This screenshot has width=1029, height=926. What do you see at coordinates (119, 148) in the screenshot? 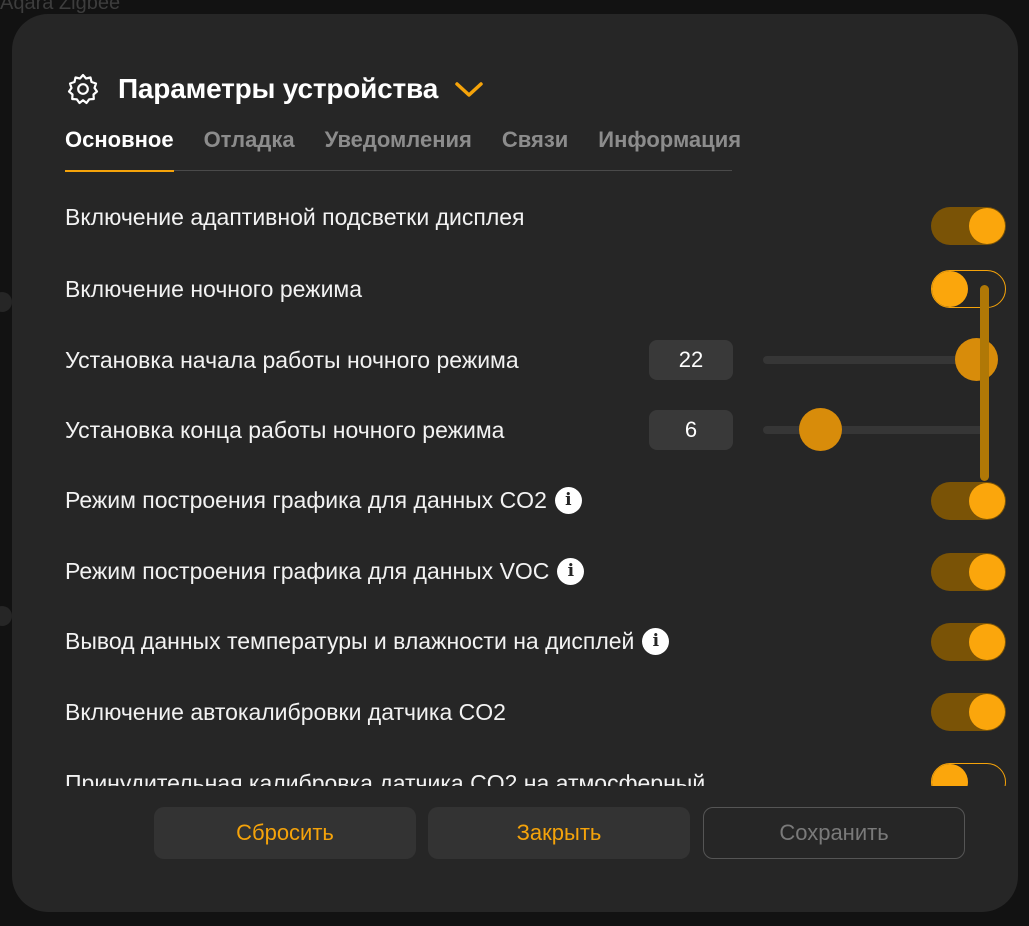
I see `tab-main: Основное` at bounding box center [119, 148].